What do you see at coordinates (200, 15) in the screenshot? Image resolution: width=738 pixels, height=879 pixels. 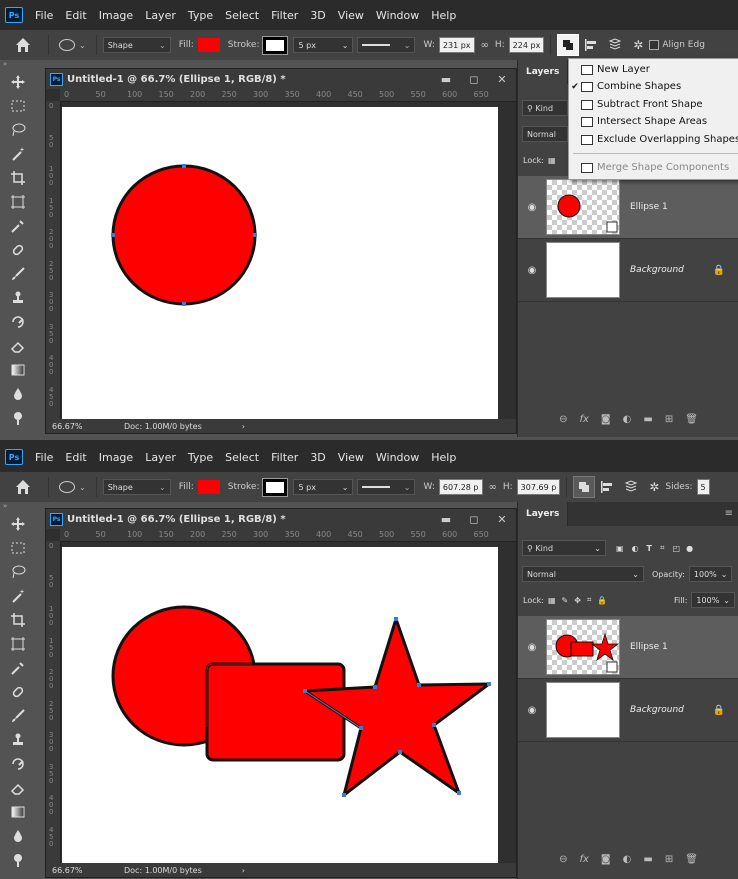 I see `menu-type: Type` at bounding box center [200, 15].